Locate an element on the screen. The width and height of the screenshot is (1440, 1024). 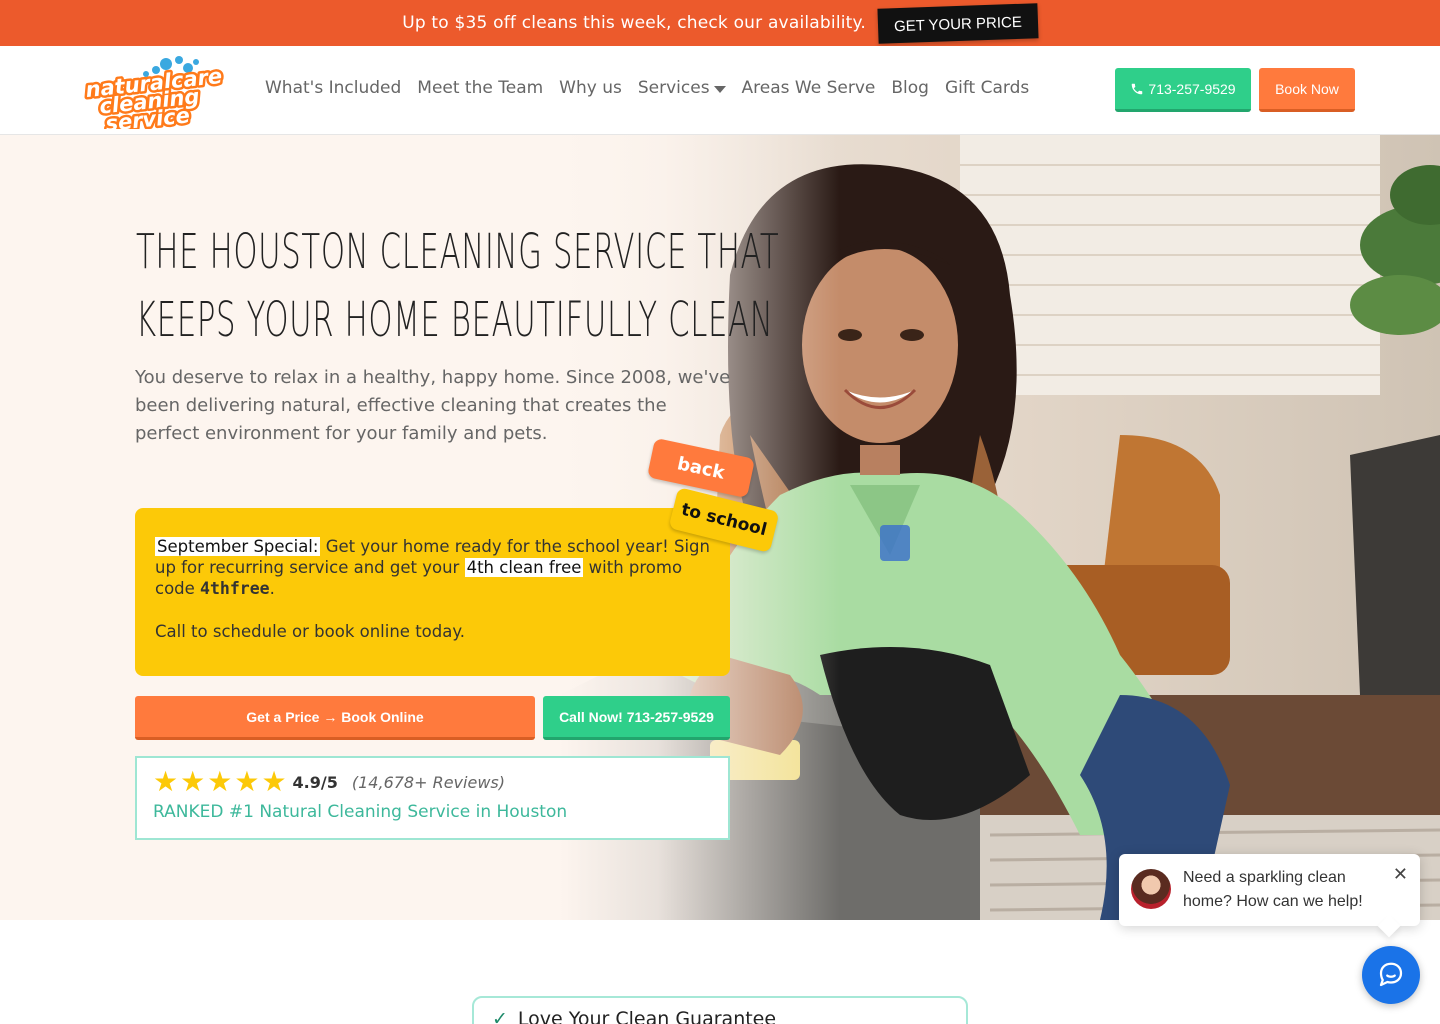
nav-gift-cards: Gift Cards is located at coordinates (987, 88).